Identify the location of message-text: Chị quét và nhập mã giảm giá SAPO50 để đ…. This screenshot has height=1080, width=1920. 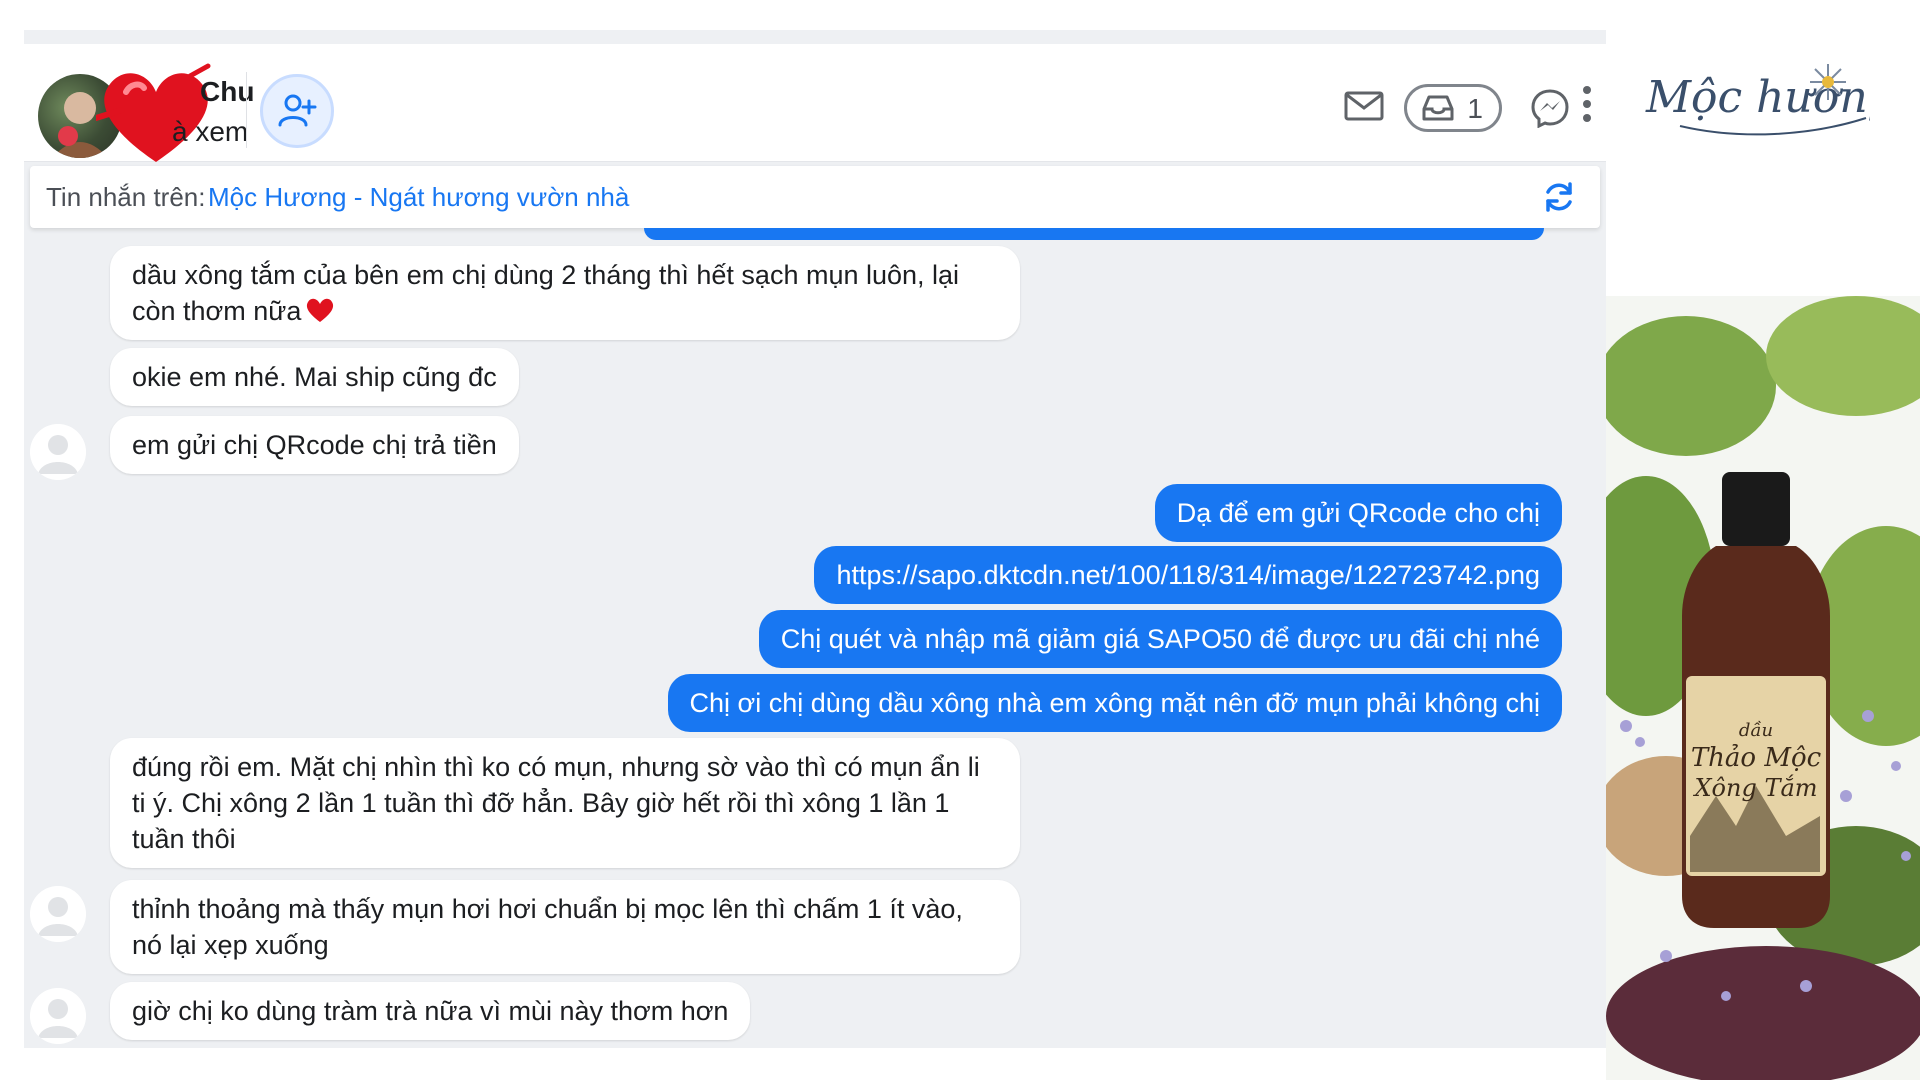
(1160, 639).